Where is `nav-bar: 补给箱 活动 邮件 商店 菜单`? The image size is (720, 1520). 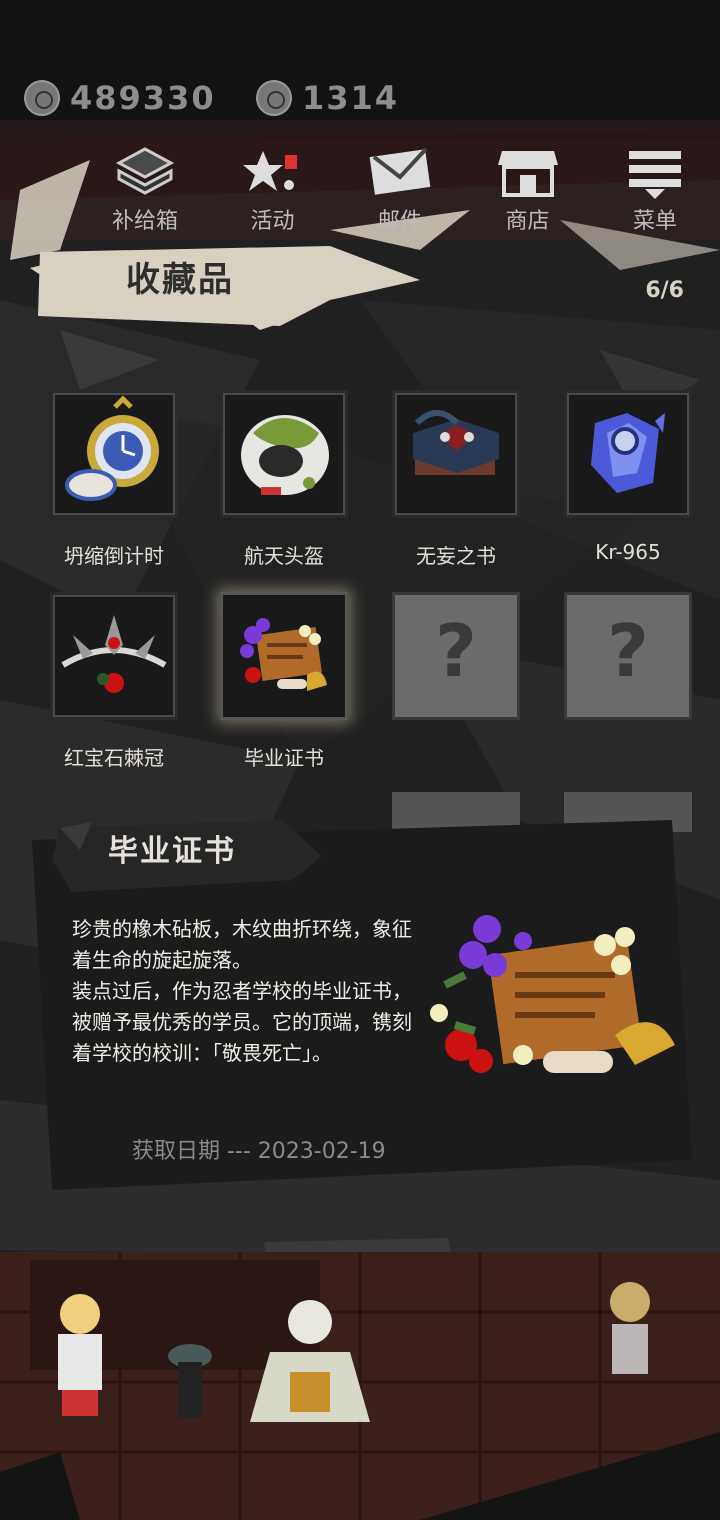 nav-bar: 补给箱 活动 邮件 商店 菜单 is located at coordinates (400, 192).